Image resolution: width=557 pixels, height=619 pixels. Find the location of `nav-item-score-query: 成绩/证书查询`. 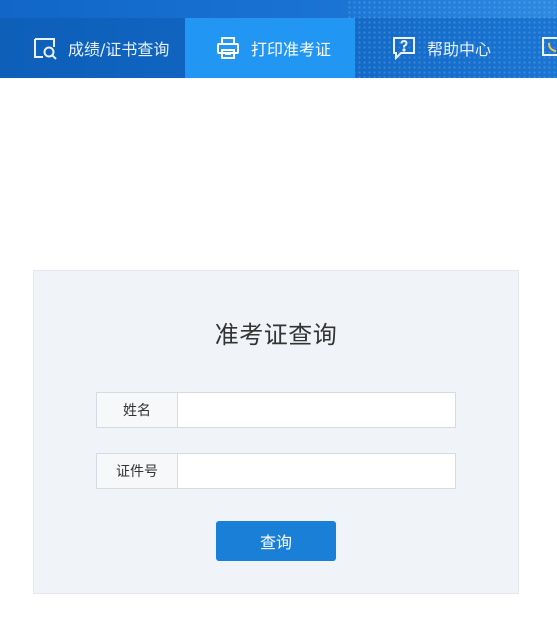

nav-item-score-query: 成绩/证书查询 is located at coordinates (92, 48).